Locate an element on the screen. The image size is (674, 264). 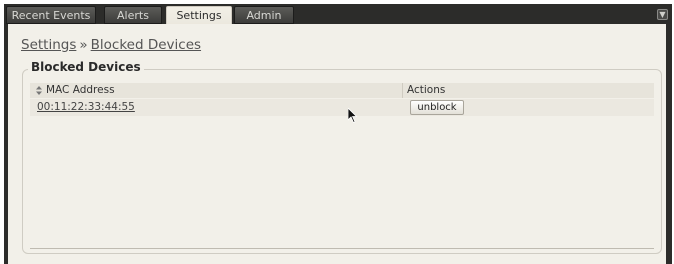
column-header-actions: Actions is located at coordinates (426, 90).